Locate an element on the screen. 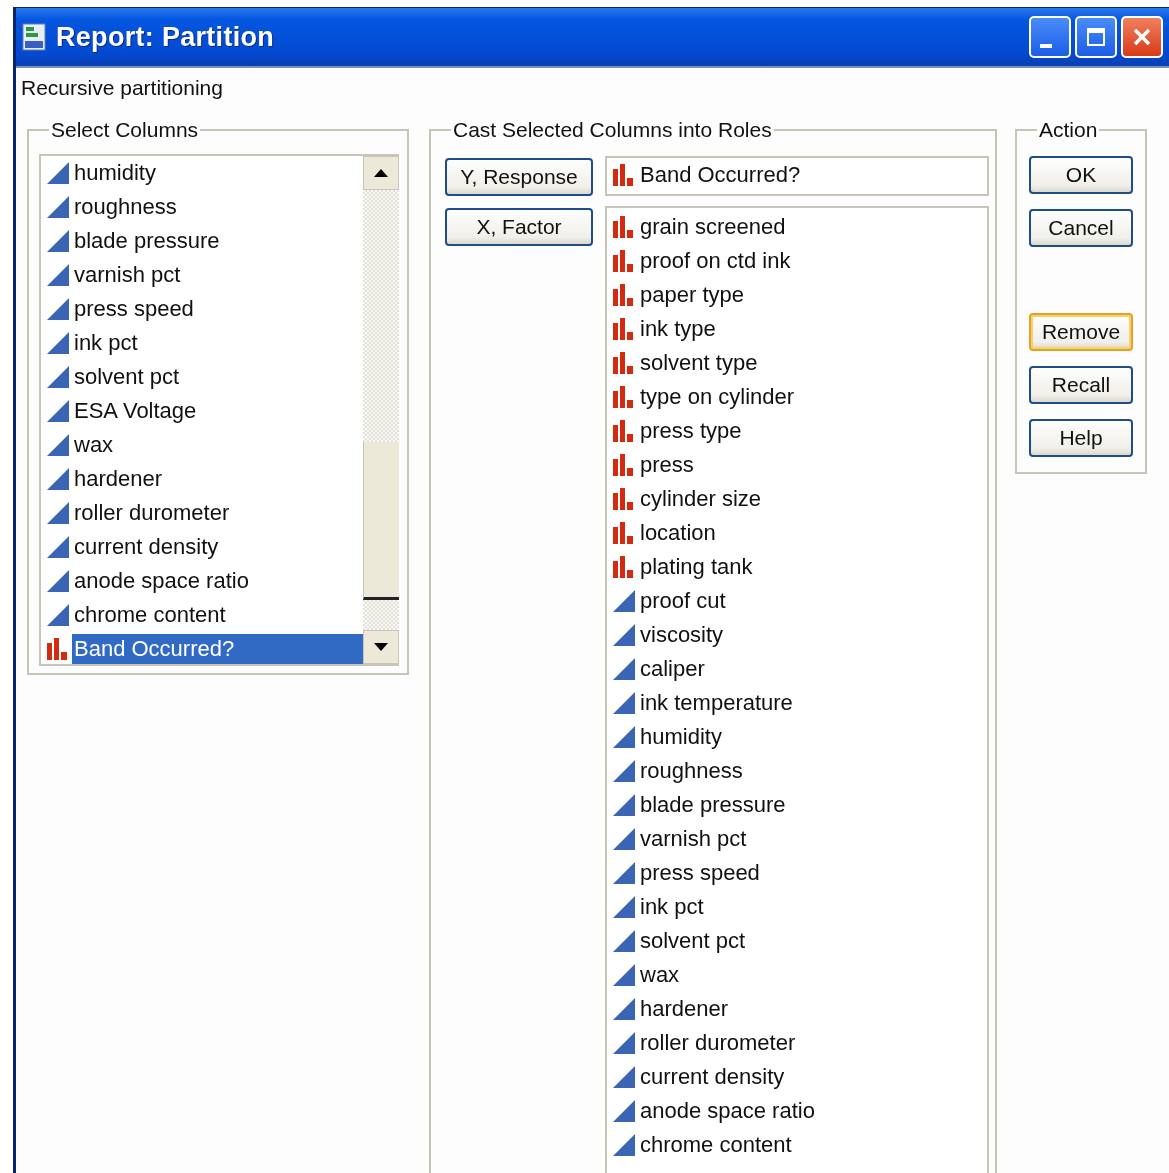  action-button: Help is located at coordinates (1081, 438).